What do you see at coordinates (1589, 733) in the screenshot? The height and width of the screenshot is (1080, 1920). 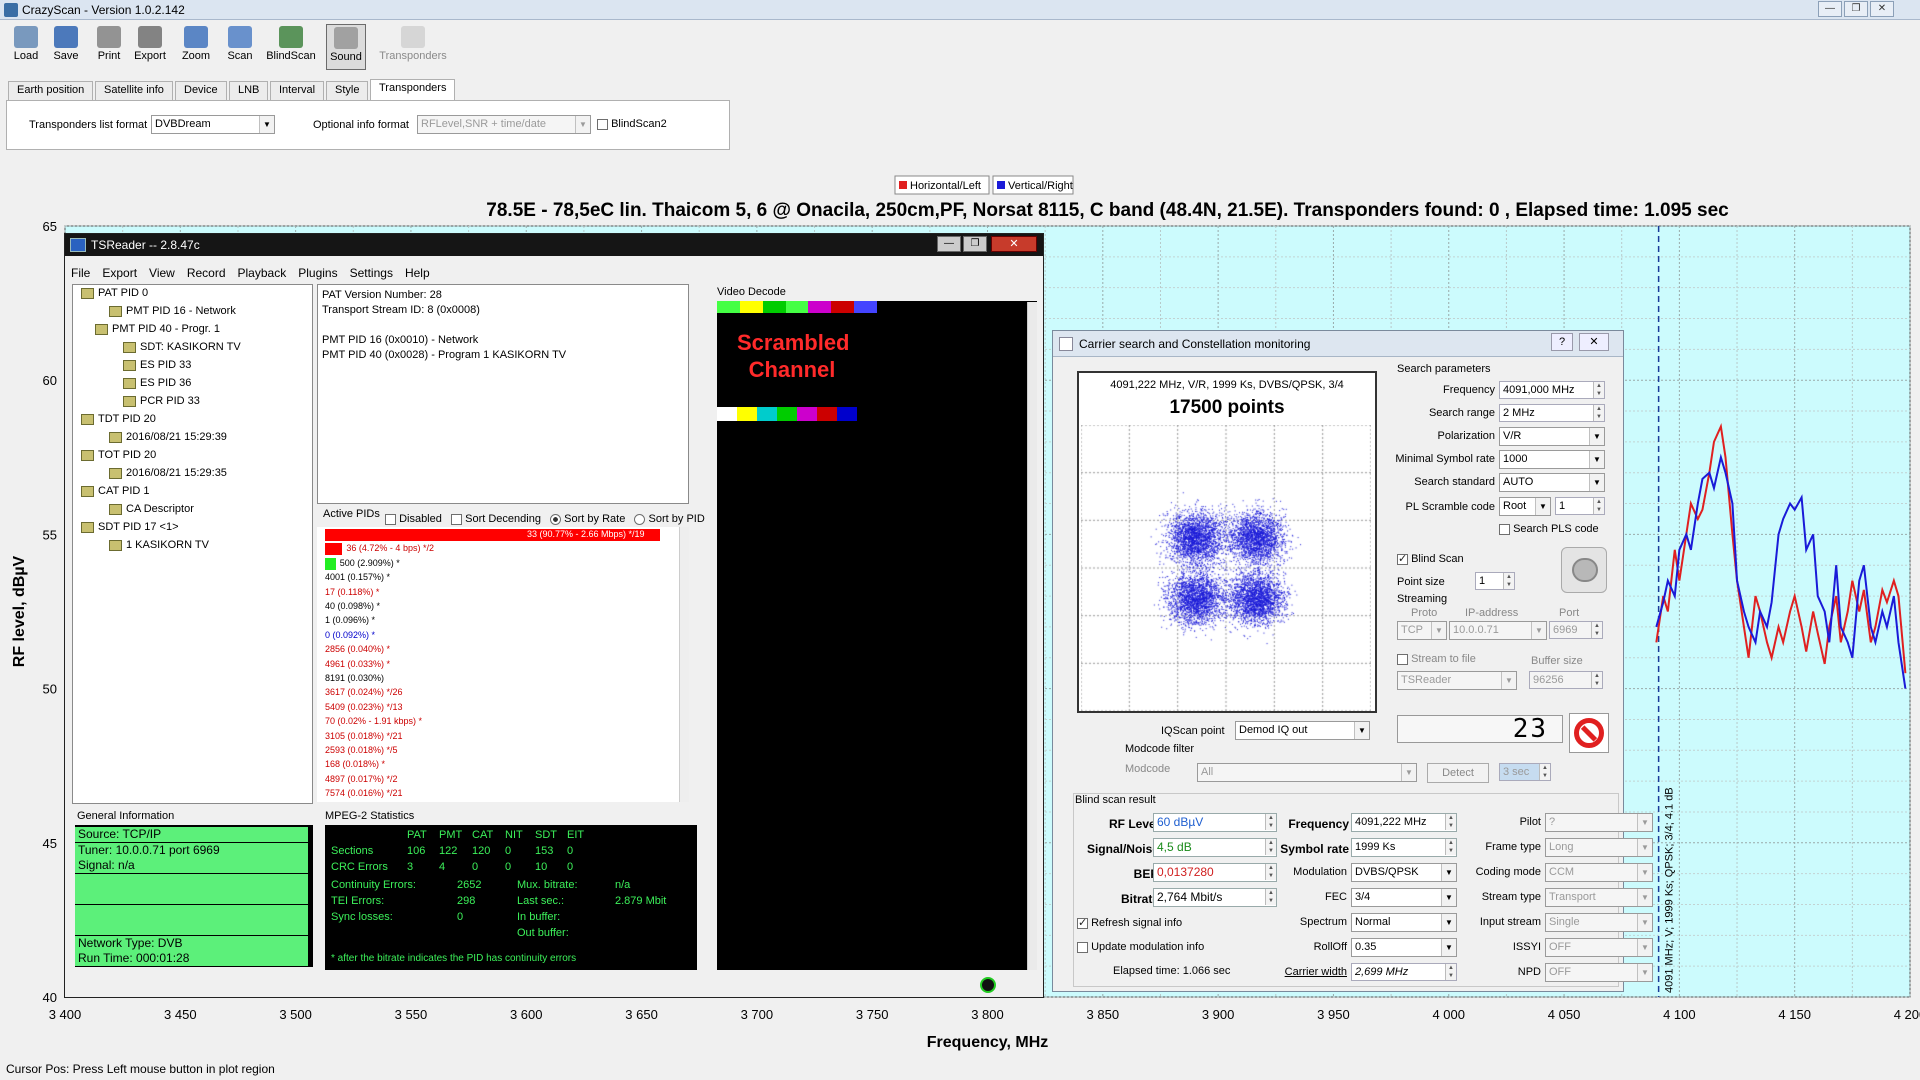 I see `stop-button` at bounding box center [1589, 733].